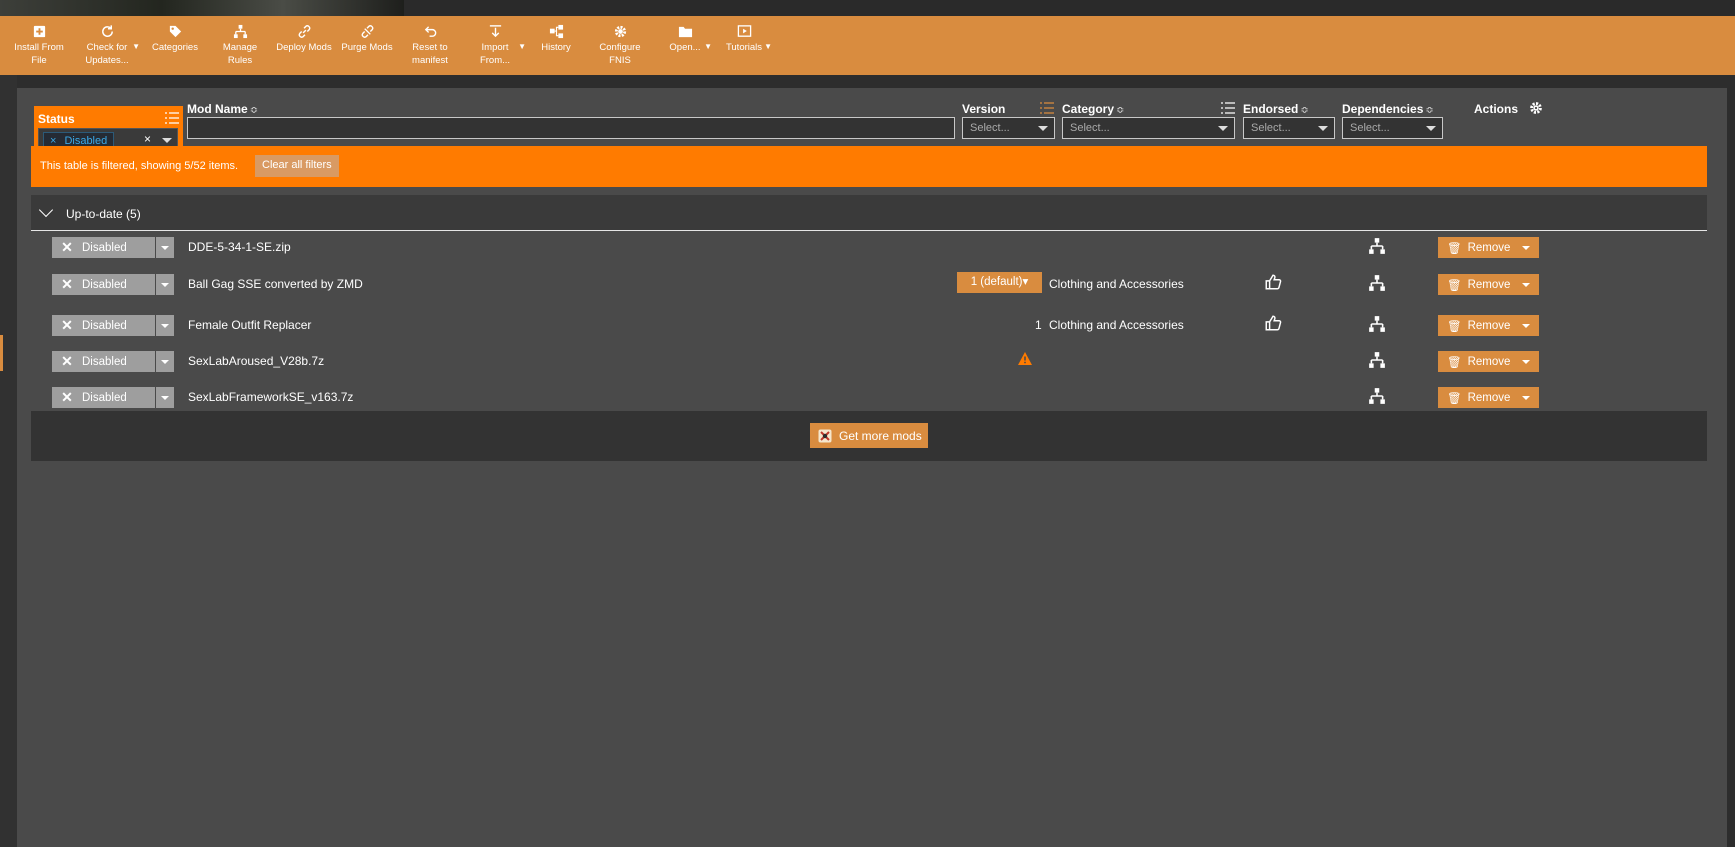 This screenshot has height=847, width=1735. I want to click on clear-all-filters-button: Clear all filters, so click(297, 166).